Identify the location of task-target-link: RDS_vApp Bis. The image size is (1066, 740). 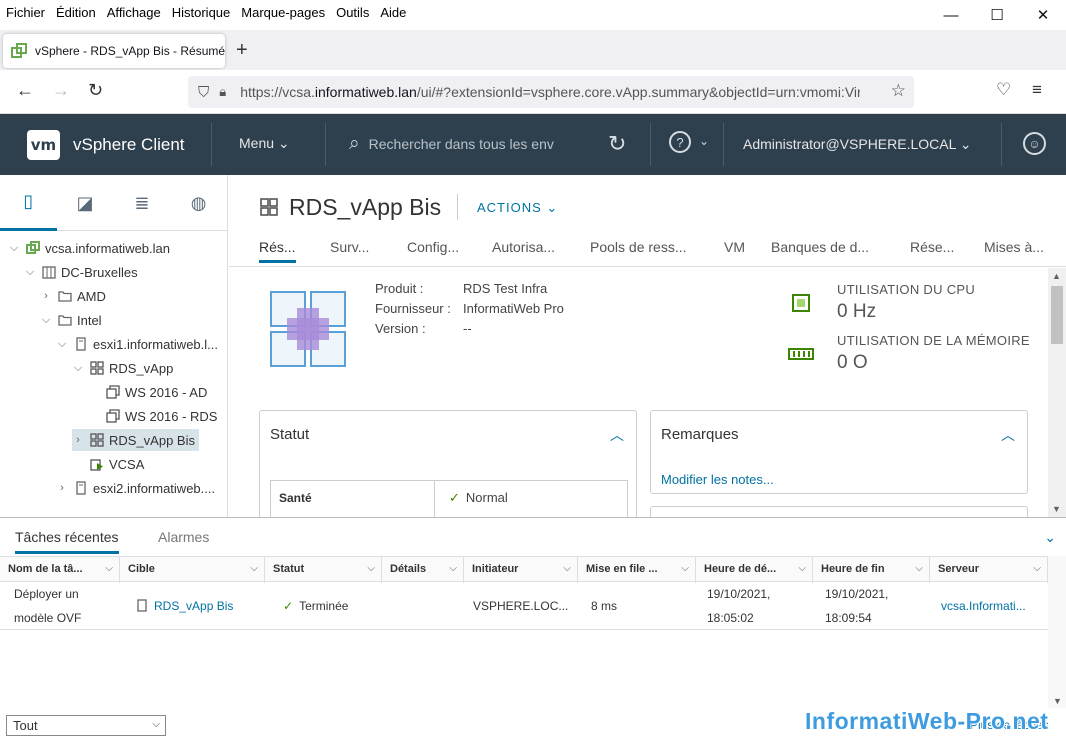
(184, 606).